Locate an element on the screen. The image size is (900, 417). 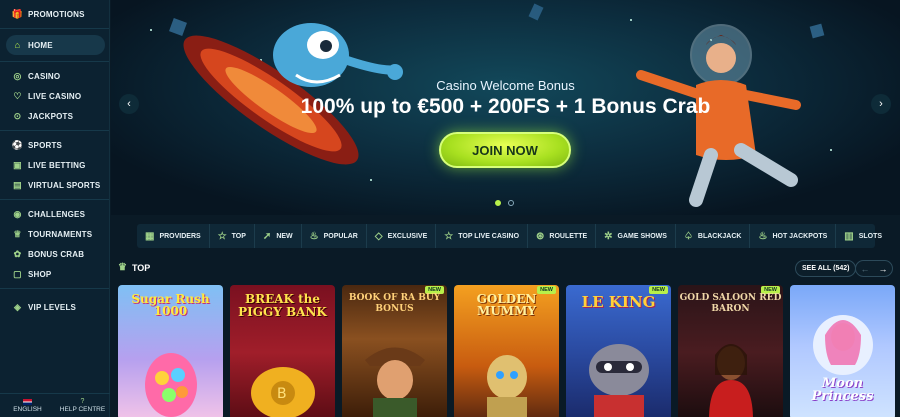
sidebar-item-live-casino: ♡ LIVE CASINO is located at coordinates (54, 96).